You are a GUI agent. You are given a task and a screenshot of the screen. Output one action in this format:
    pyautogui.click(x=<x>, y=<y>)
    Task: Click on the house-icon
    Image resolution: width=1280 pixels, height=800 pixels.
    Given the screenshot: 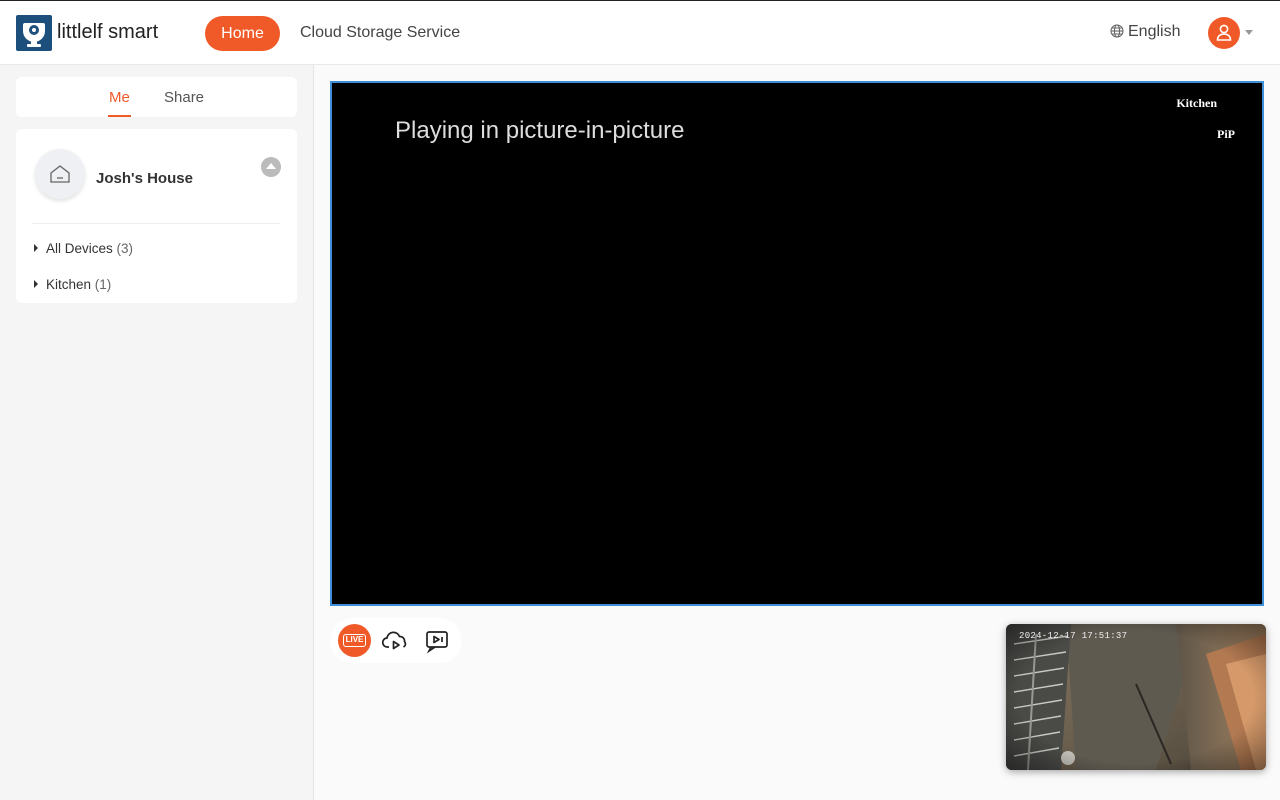 What is the action you would take?
    pyautogui.click(x=60, y=174)
    